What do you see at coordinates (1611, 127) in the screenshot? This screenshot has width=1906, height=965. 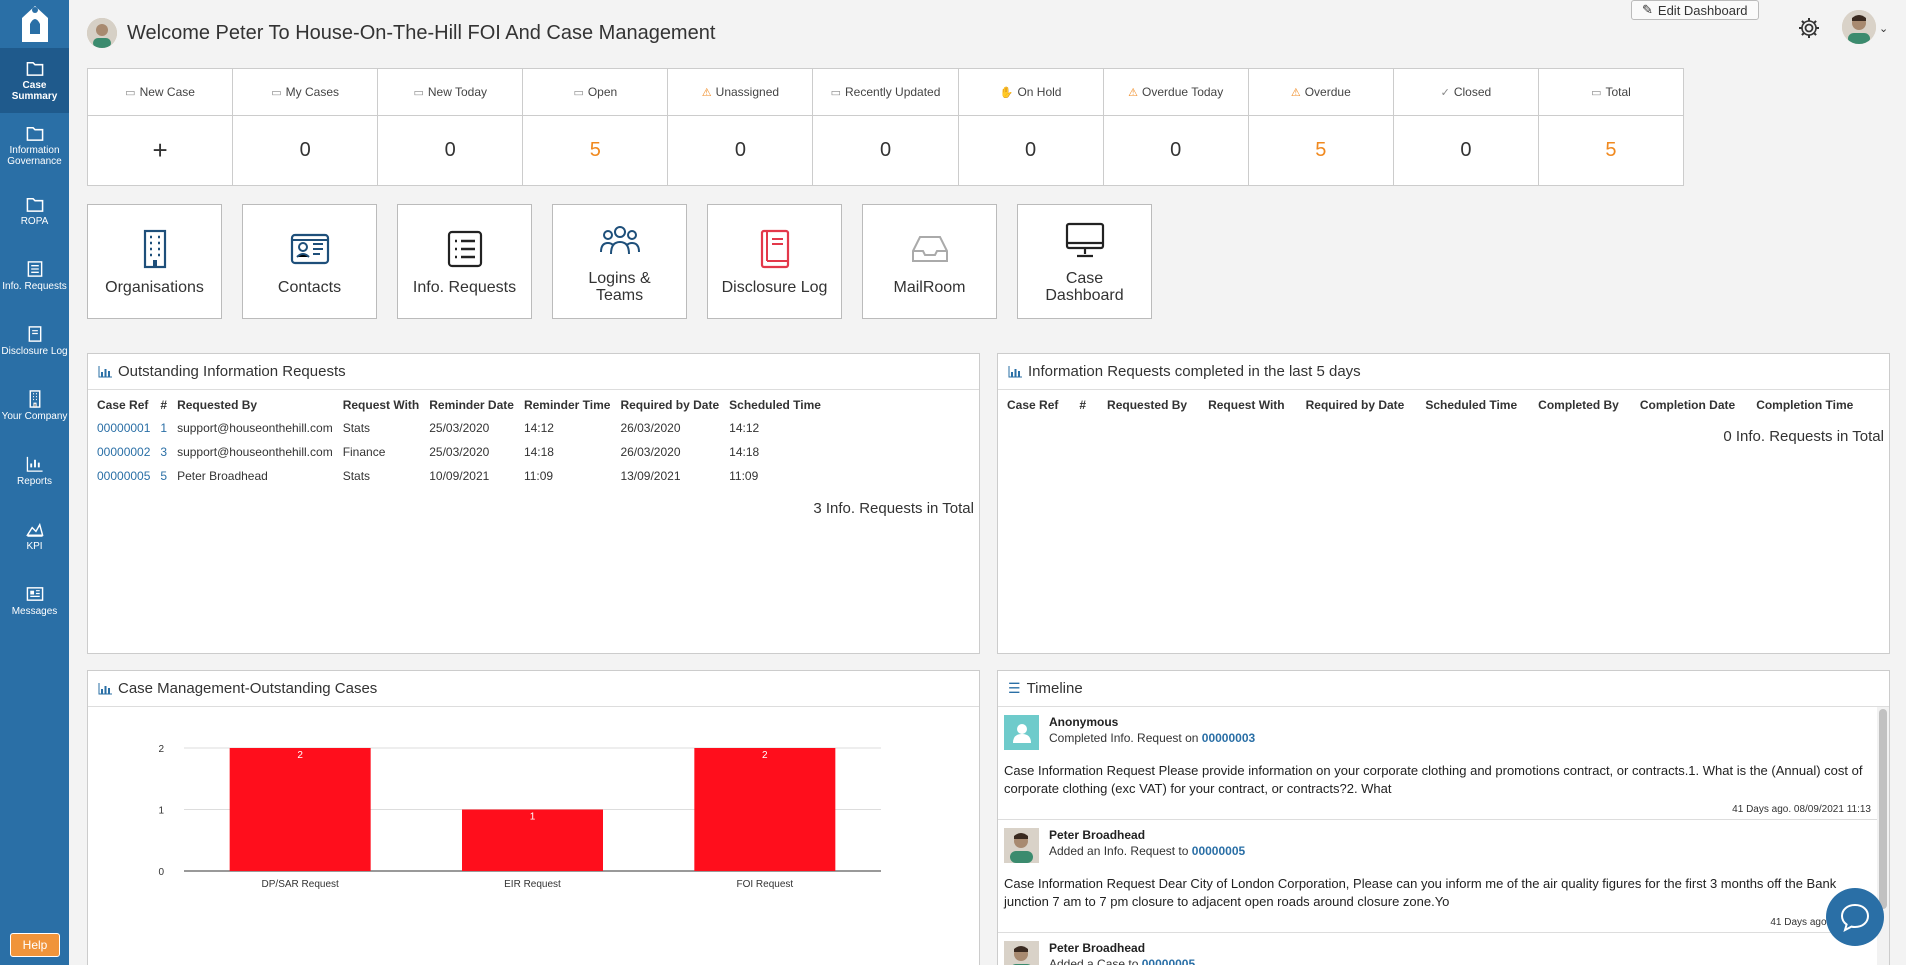 I see `stat-total: ▭ Total 5` at bounding box center [1611, 127].